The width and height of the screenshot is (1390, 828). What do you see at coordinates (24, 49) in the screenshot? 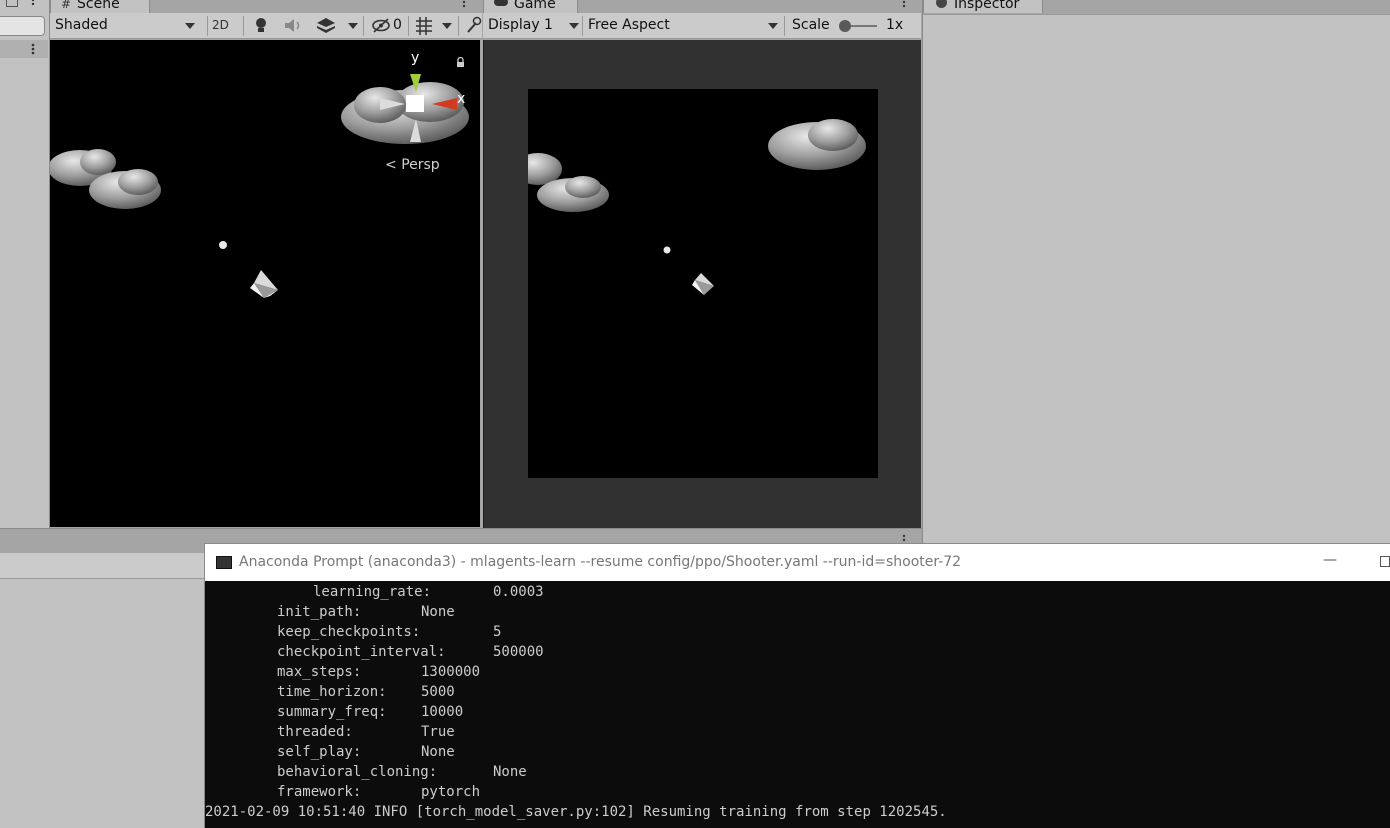
I see `hierarchy-row` at bounding box center [24, 49].